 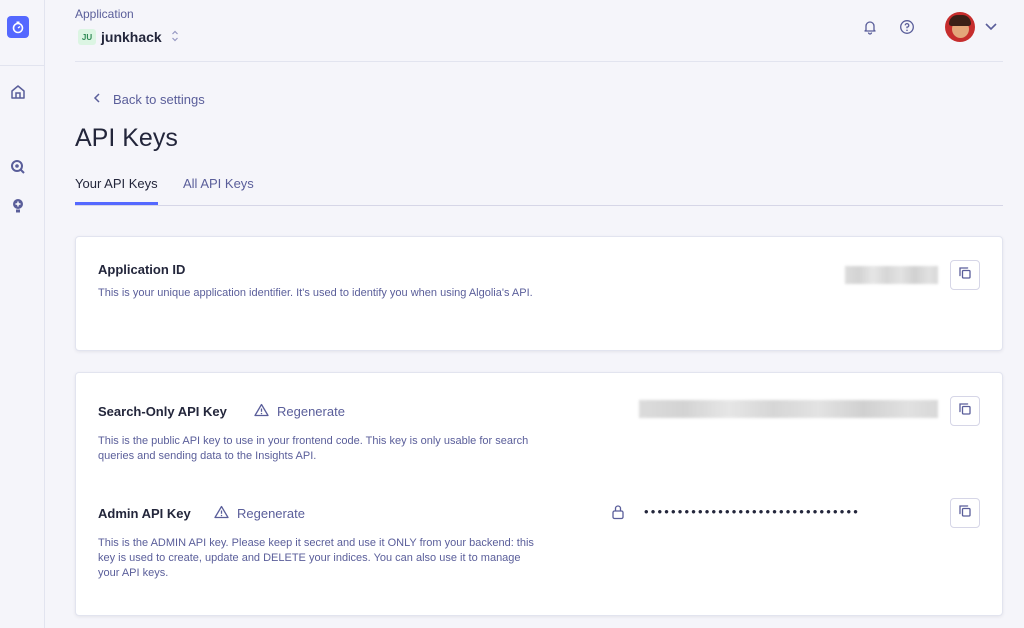 What do you see at coordinates (159, 99) in the screenshot?
I see `back-link-label: Back to settings` at bounding box center [159, 99].